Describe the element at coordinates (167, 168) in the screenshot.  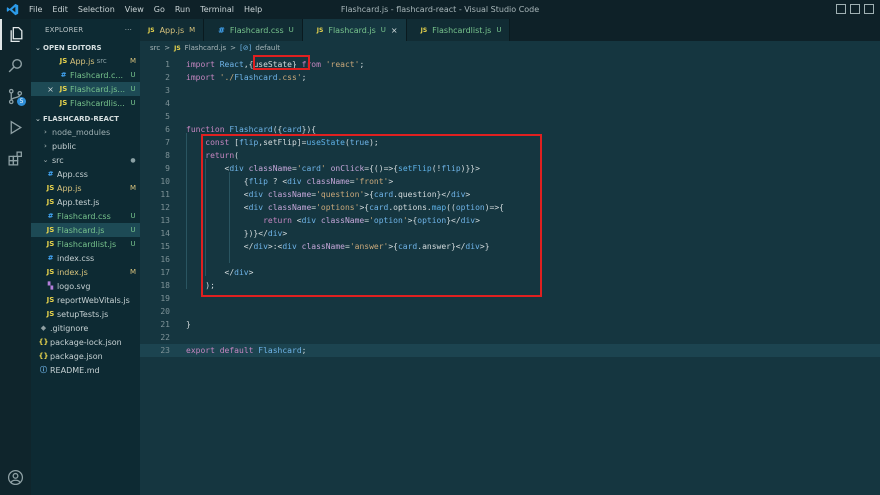
I see `line-number: 9` at that location.